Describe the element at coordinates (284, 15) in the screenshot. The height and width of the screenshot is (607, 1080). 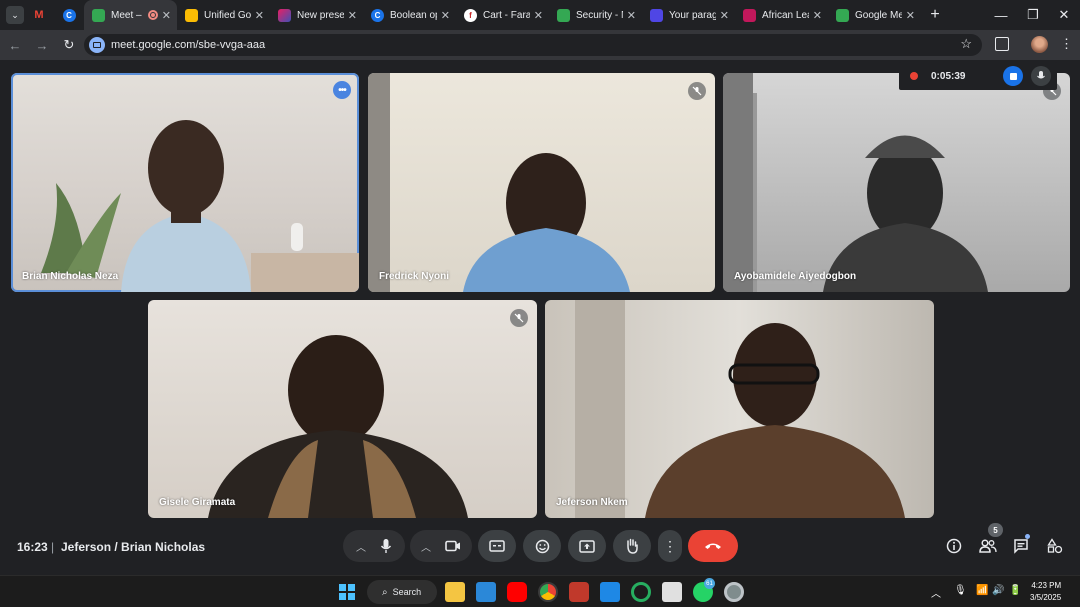
I see `pitch-icon` at that location.